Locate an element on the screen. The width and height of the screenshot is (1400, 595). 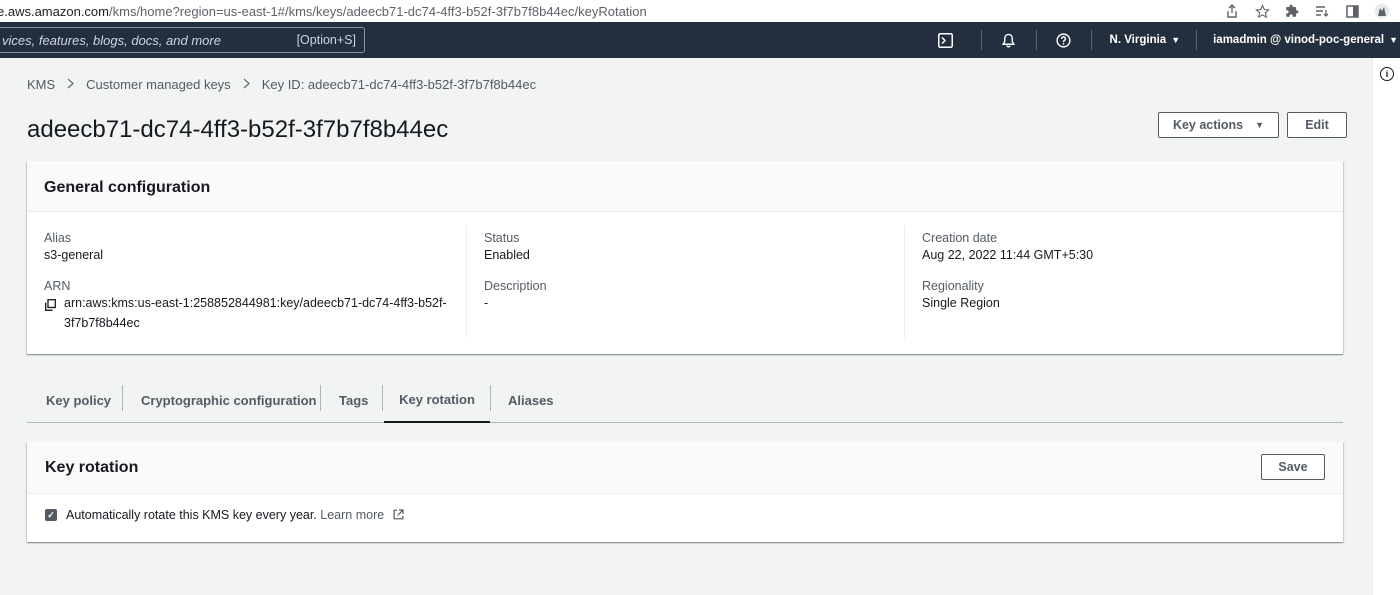
help-icon is located at coordinates (1064, 40).